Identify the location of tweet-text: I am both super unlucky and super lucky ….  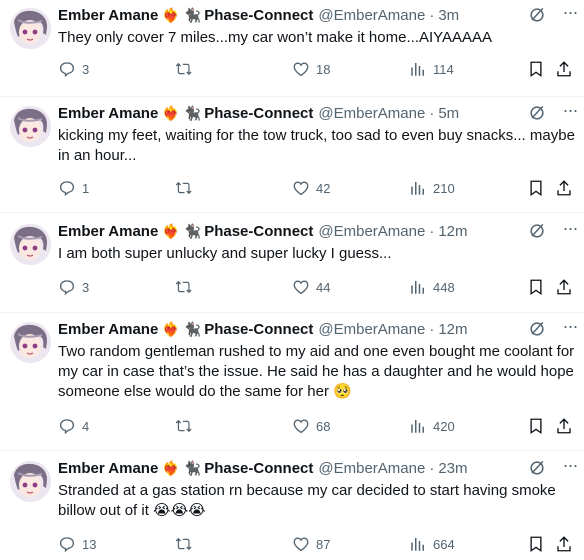
(225, 253).